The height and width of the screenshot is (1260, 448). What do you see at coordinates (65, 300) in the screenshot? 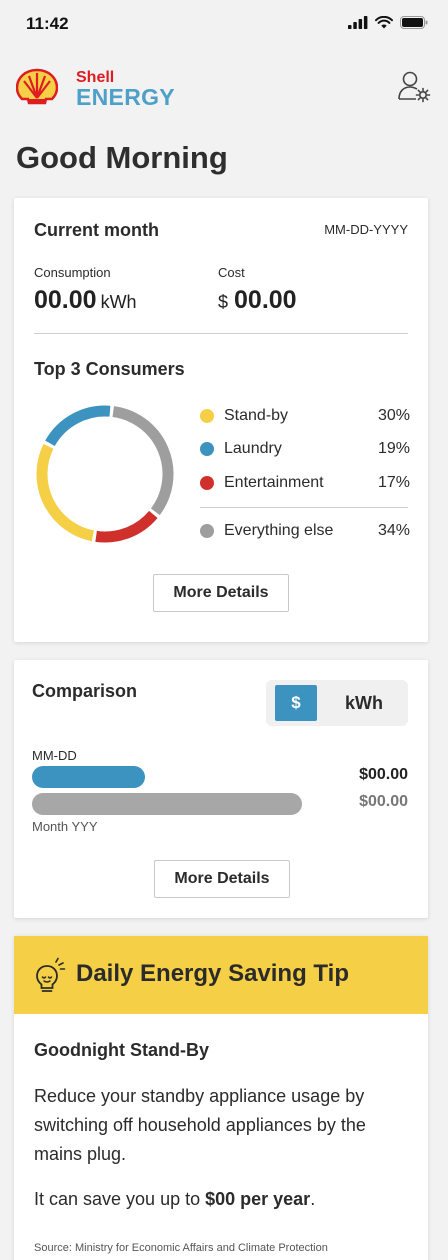
I see `consumption-number: 00.00` at bounding box center [65, 300].